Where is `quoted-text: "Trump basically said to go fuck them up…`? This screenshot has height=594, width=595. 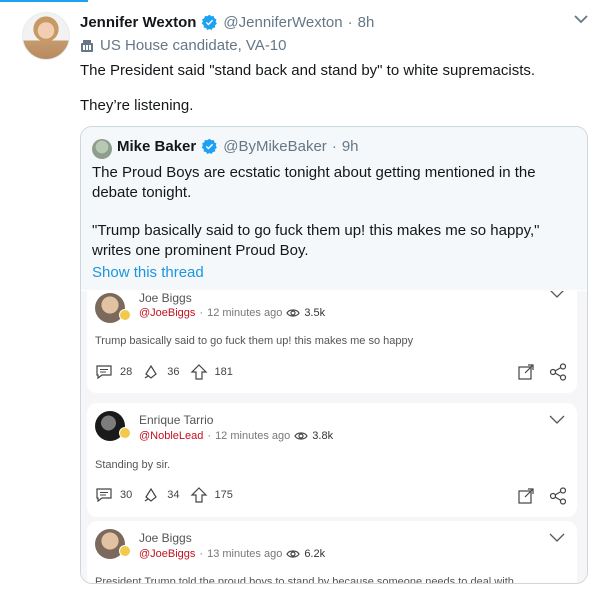 quoted-text: "Trump basically said to go fuck them up… is located at coordinates (327, 241).